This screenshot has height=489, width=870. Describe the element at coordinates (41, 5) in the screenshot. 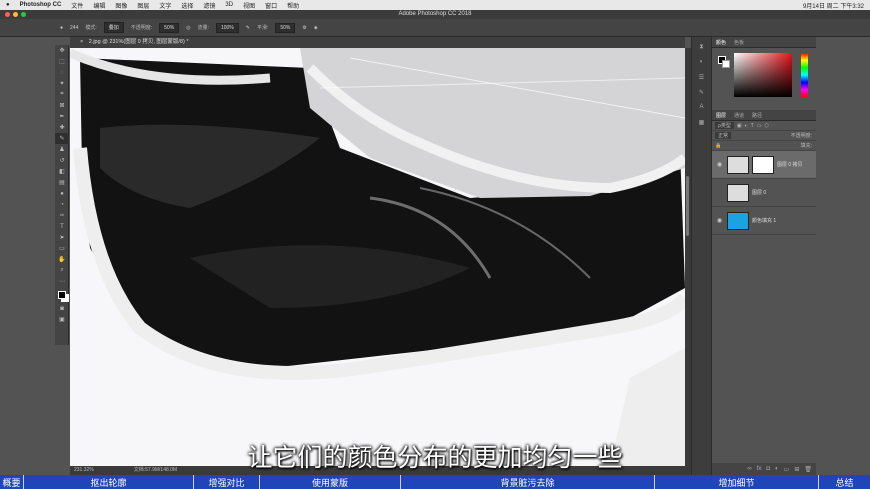

I see `app-menu: Photoshop CC` at that location.